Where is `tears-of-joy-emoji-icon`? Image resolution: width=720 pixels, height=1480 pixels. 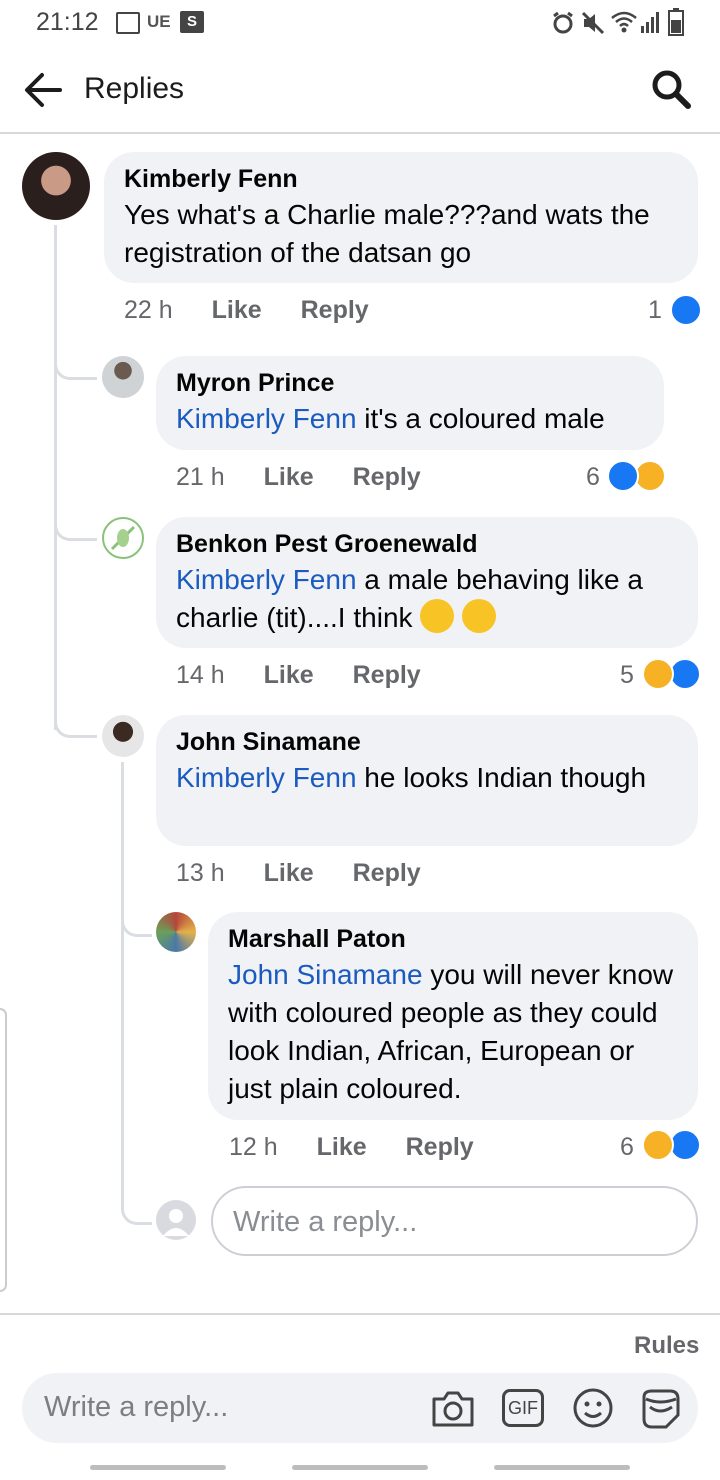
tears-of-joy-emoji-icon is located at coordinates (437, 616).